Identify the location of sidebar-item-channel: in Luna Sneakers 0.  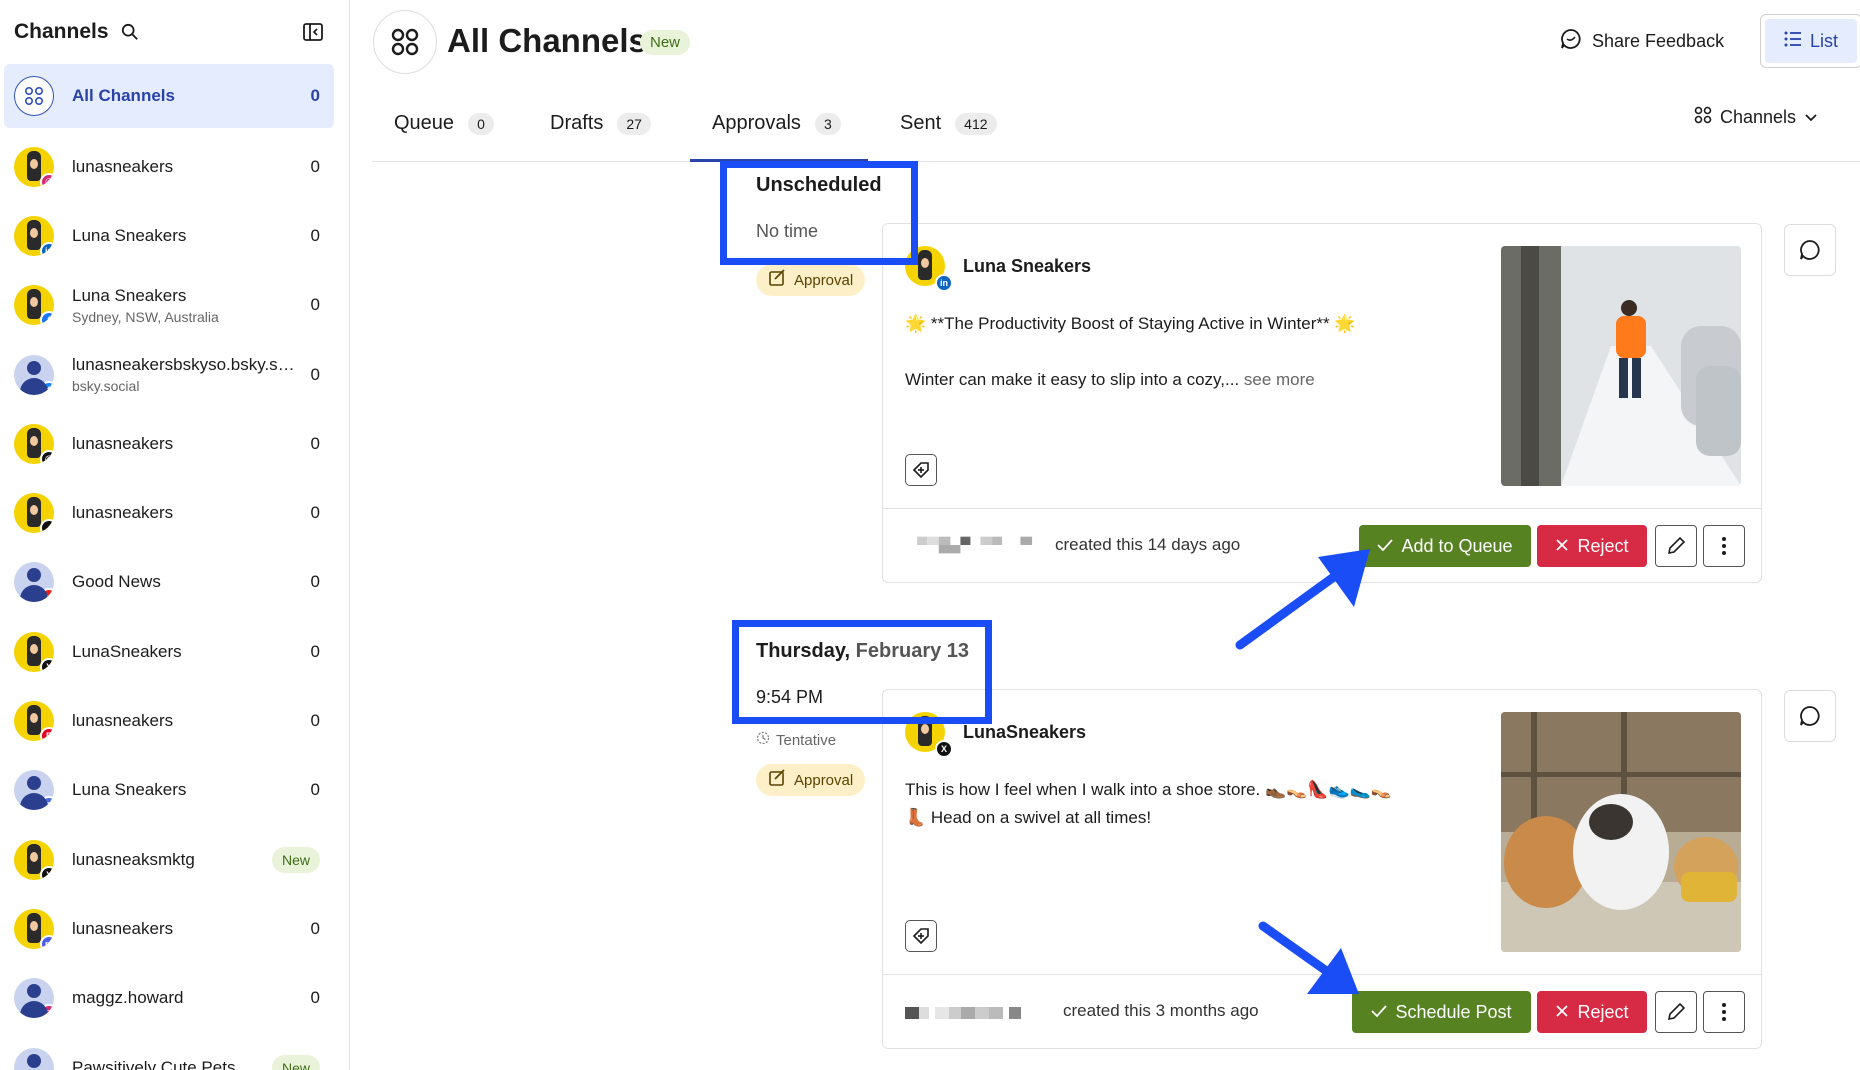
(169, 235).